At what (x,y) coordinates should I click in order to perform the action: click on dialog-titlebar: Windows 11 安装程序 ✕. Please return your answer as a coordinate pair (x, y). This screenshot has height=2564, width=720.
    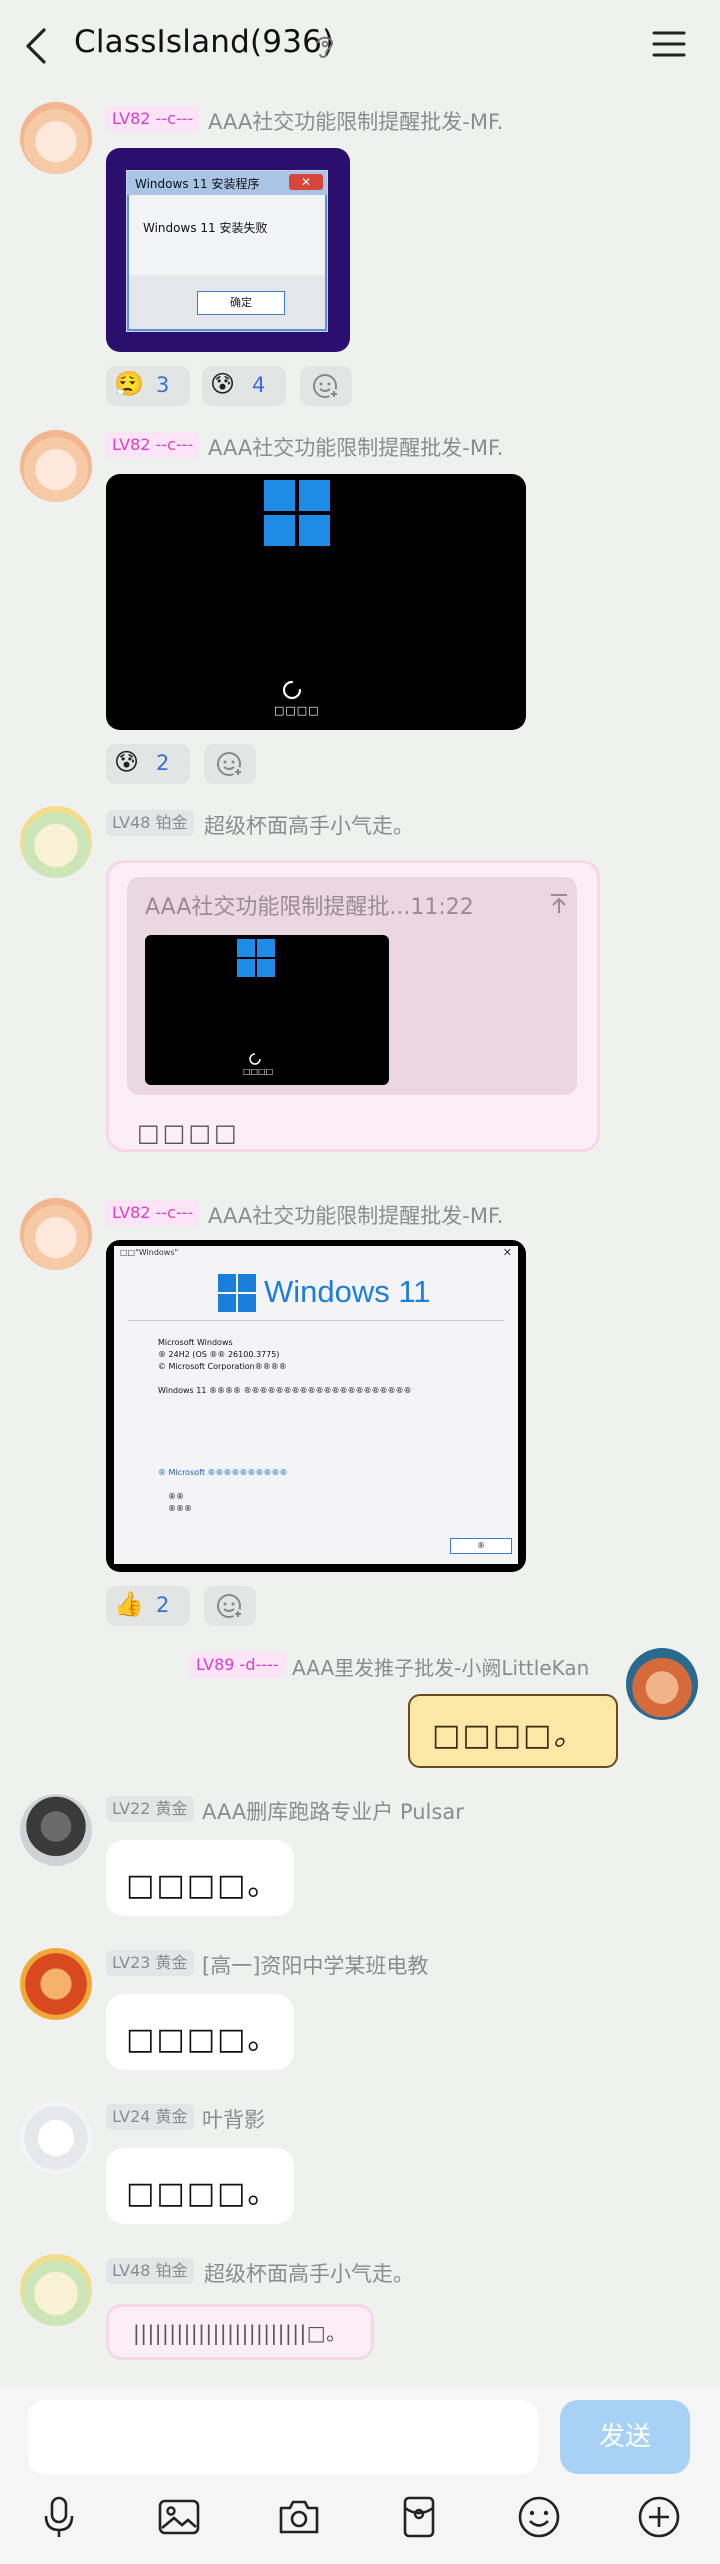
    Looking at the image, I should click on (227, 183).